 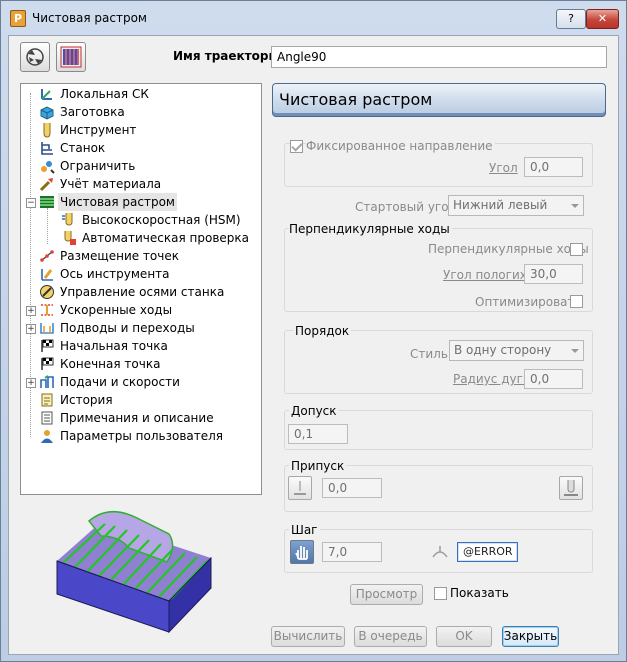 I want to click on style-value: В одну сторону, so click(x=503, y=350).